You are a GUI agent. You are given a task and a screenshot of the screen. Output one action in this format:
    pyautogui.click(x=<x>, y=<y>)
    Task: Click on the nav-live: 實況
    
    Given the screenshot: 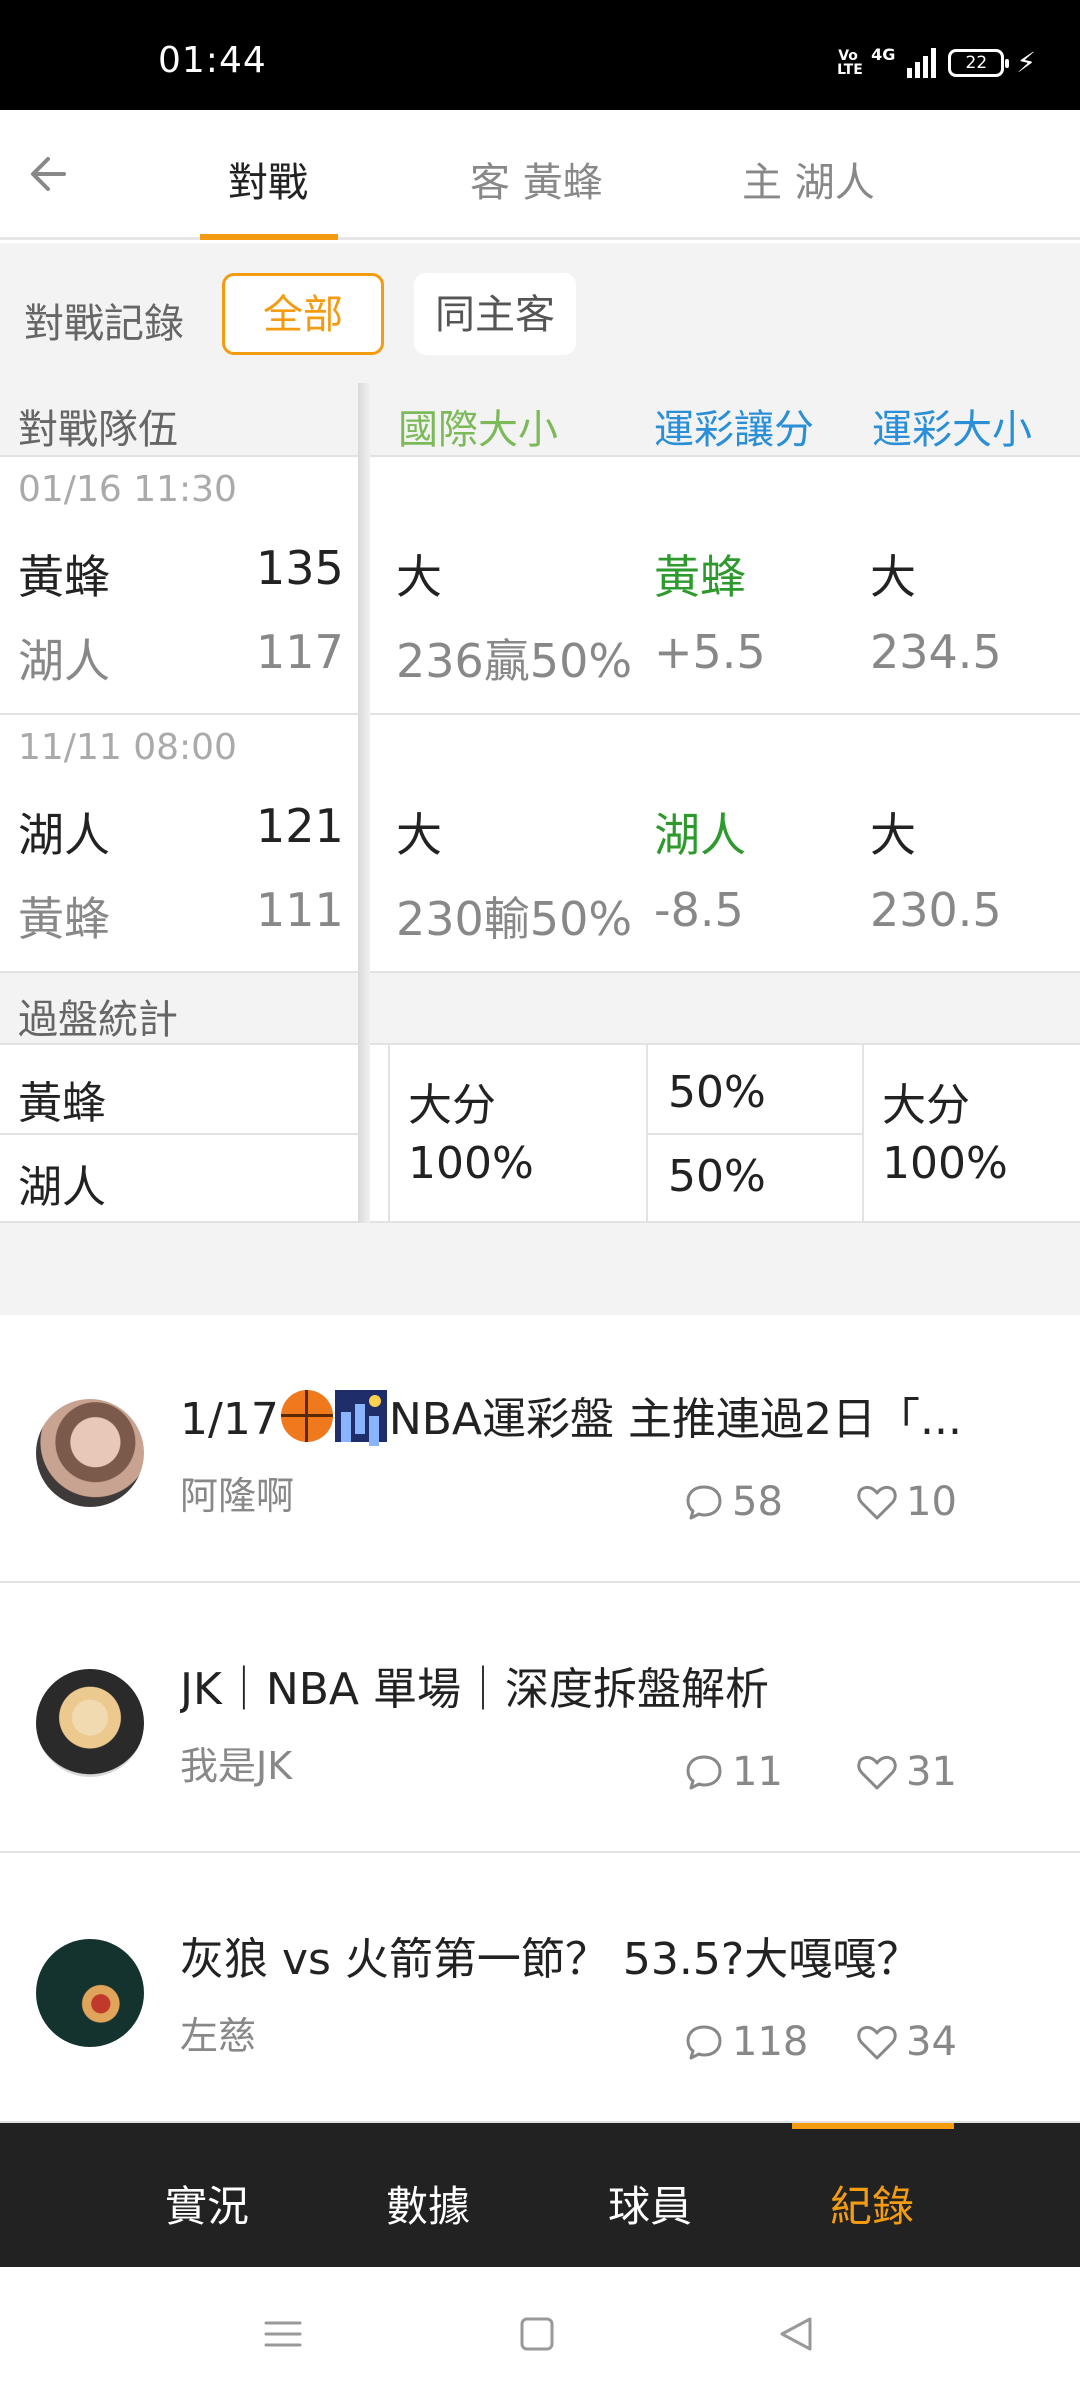 What is the action you would take?
    pyautogui.click(x=207, y=2203)
    